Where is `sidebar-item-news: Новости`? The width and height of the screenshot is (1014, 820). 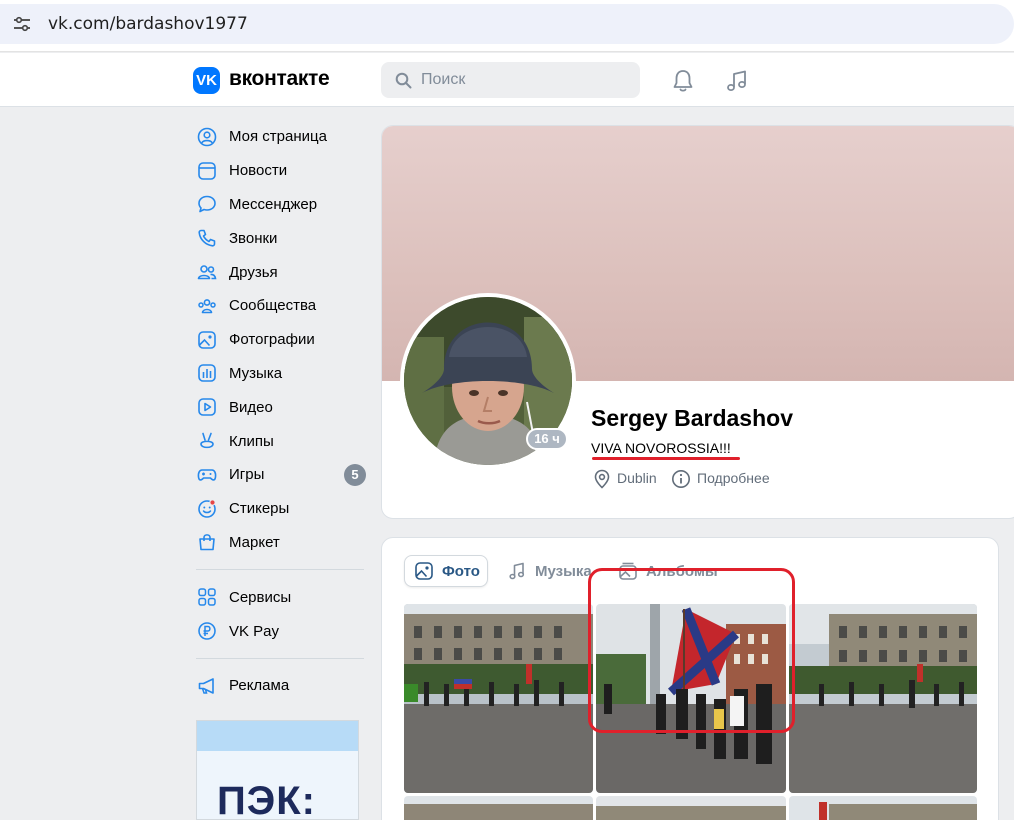
sidebar-item-news: Новости is located at coordinates (282, 171).